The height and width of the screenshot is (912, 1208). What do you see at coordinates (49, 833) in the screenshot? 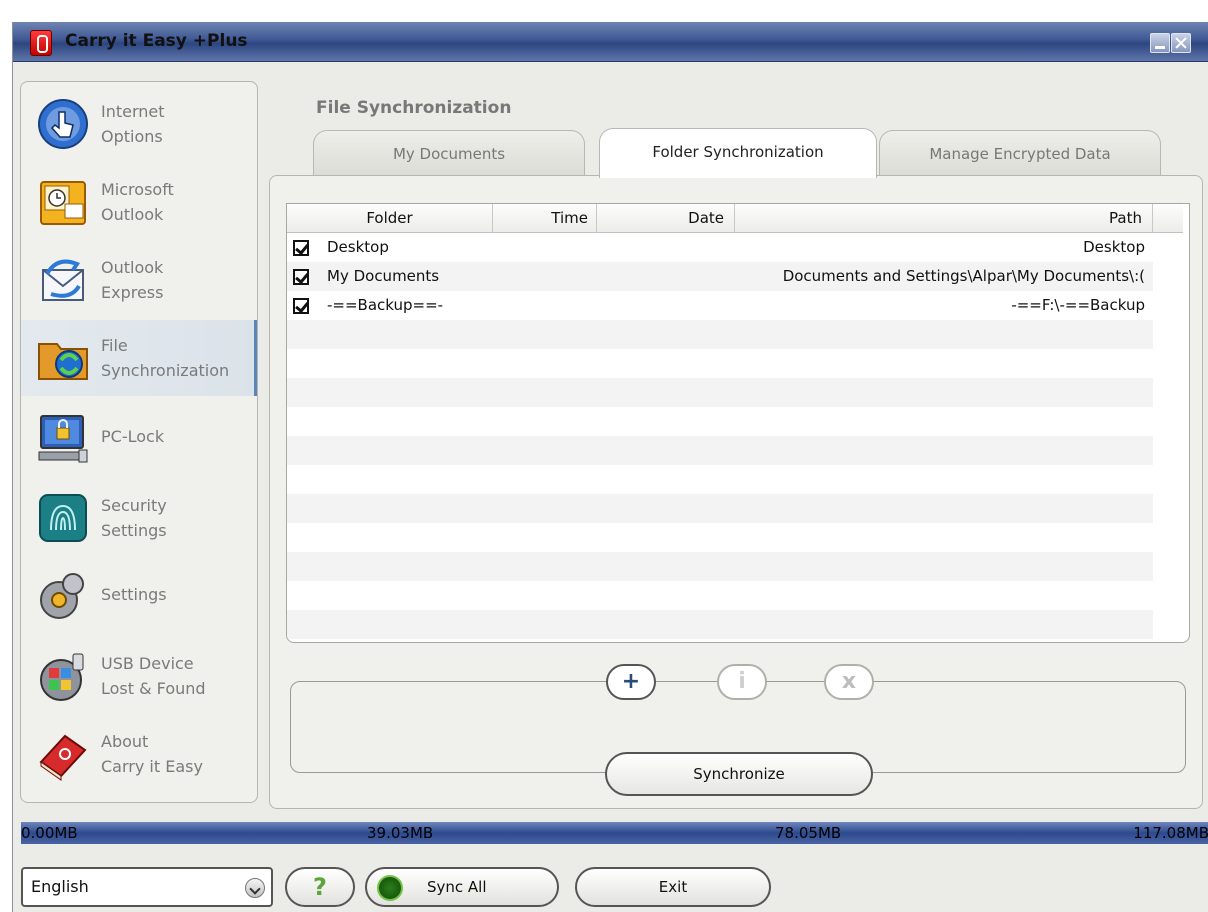
I see `storage-tick-label: 0.00MB` at bounding box center [49, 833].